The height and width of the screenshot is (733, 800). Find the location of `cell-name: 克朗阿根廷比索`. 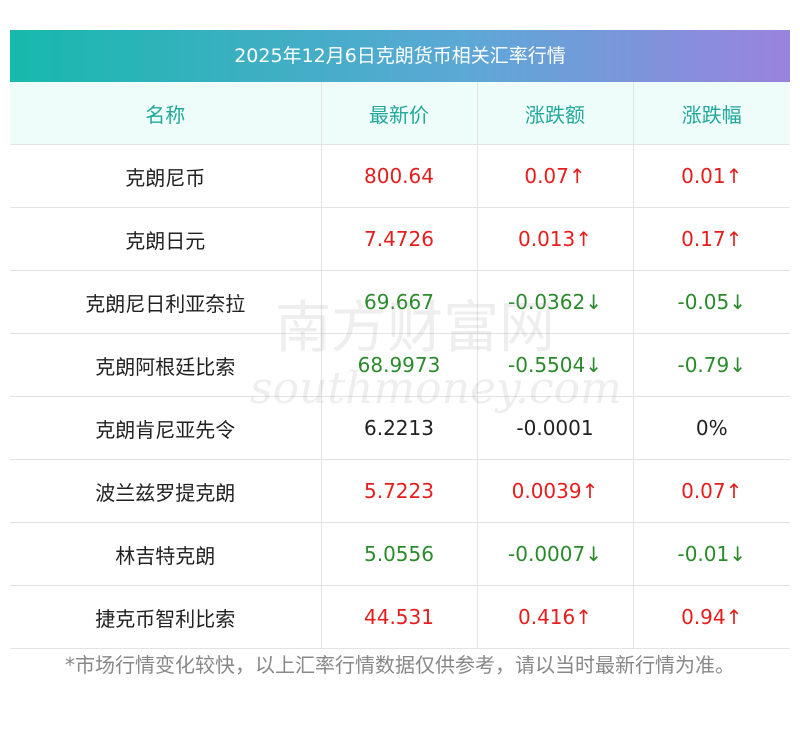

cell-name: 克朗阿根廷比索 is located at coordinates (166, 365).